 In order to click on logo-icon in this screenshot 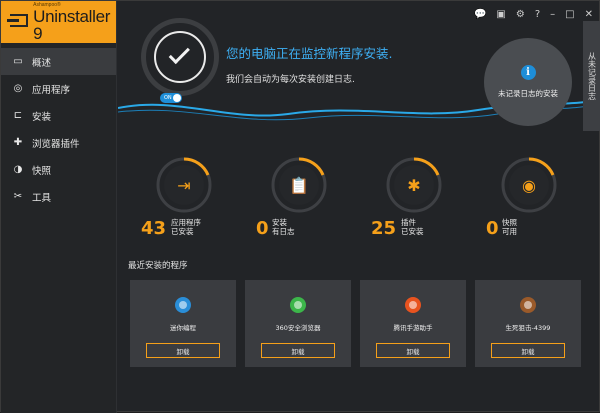, I will do `click(17, 22)`.